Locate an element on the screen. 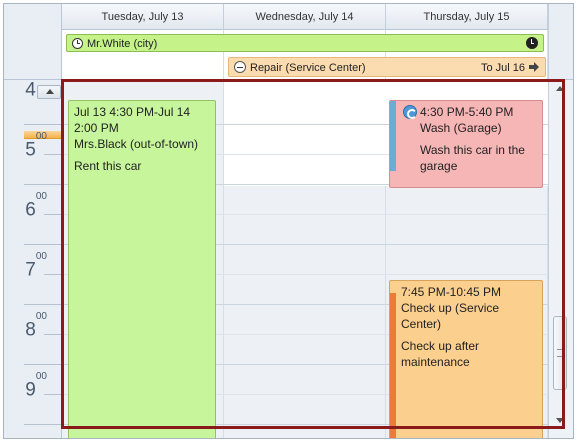 The image size is (579, 446). day-header-thursday: Thursday, July 15 is located at coordinates (467, 17).